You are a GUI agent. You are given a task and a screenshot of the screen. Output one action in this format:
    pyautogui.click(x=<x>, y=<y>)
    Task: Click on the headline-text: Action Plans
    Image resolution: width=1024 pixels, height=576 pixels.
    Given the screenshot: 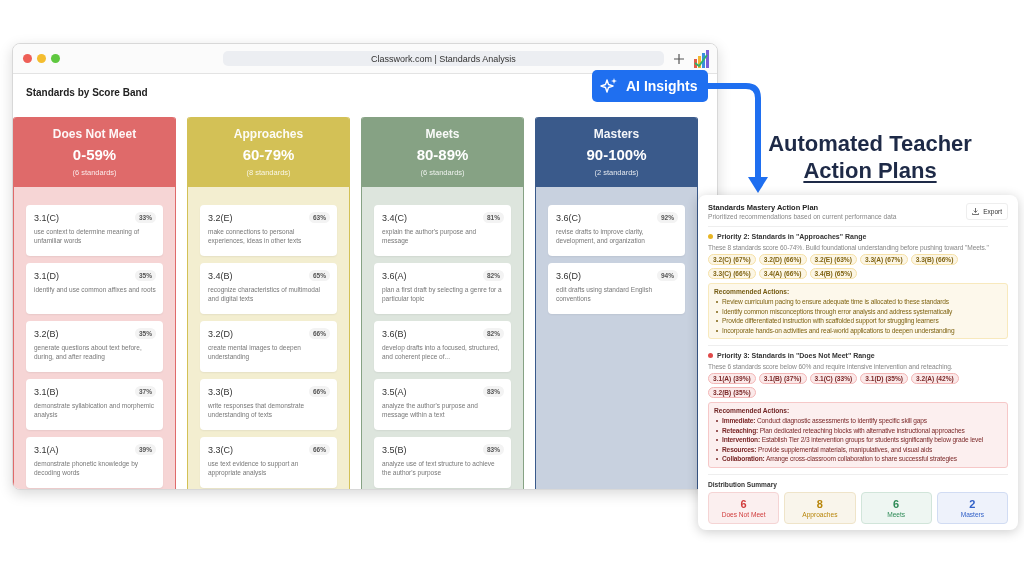 What is the action you would take?
    pyautogui.click(x=870, y=170)
    